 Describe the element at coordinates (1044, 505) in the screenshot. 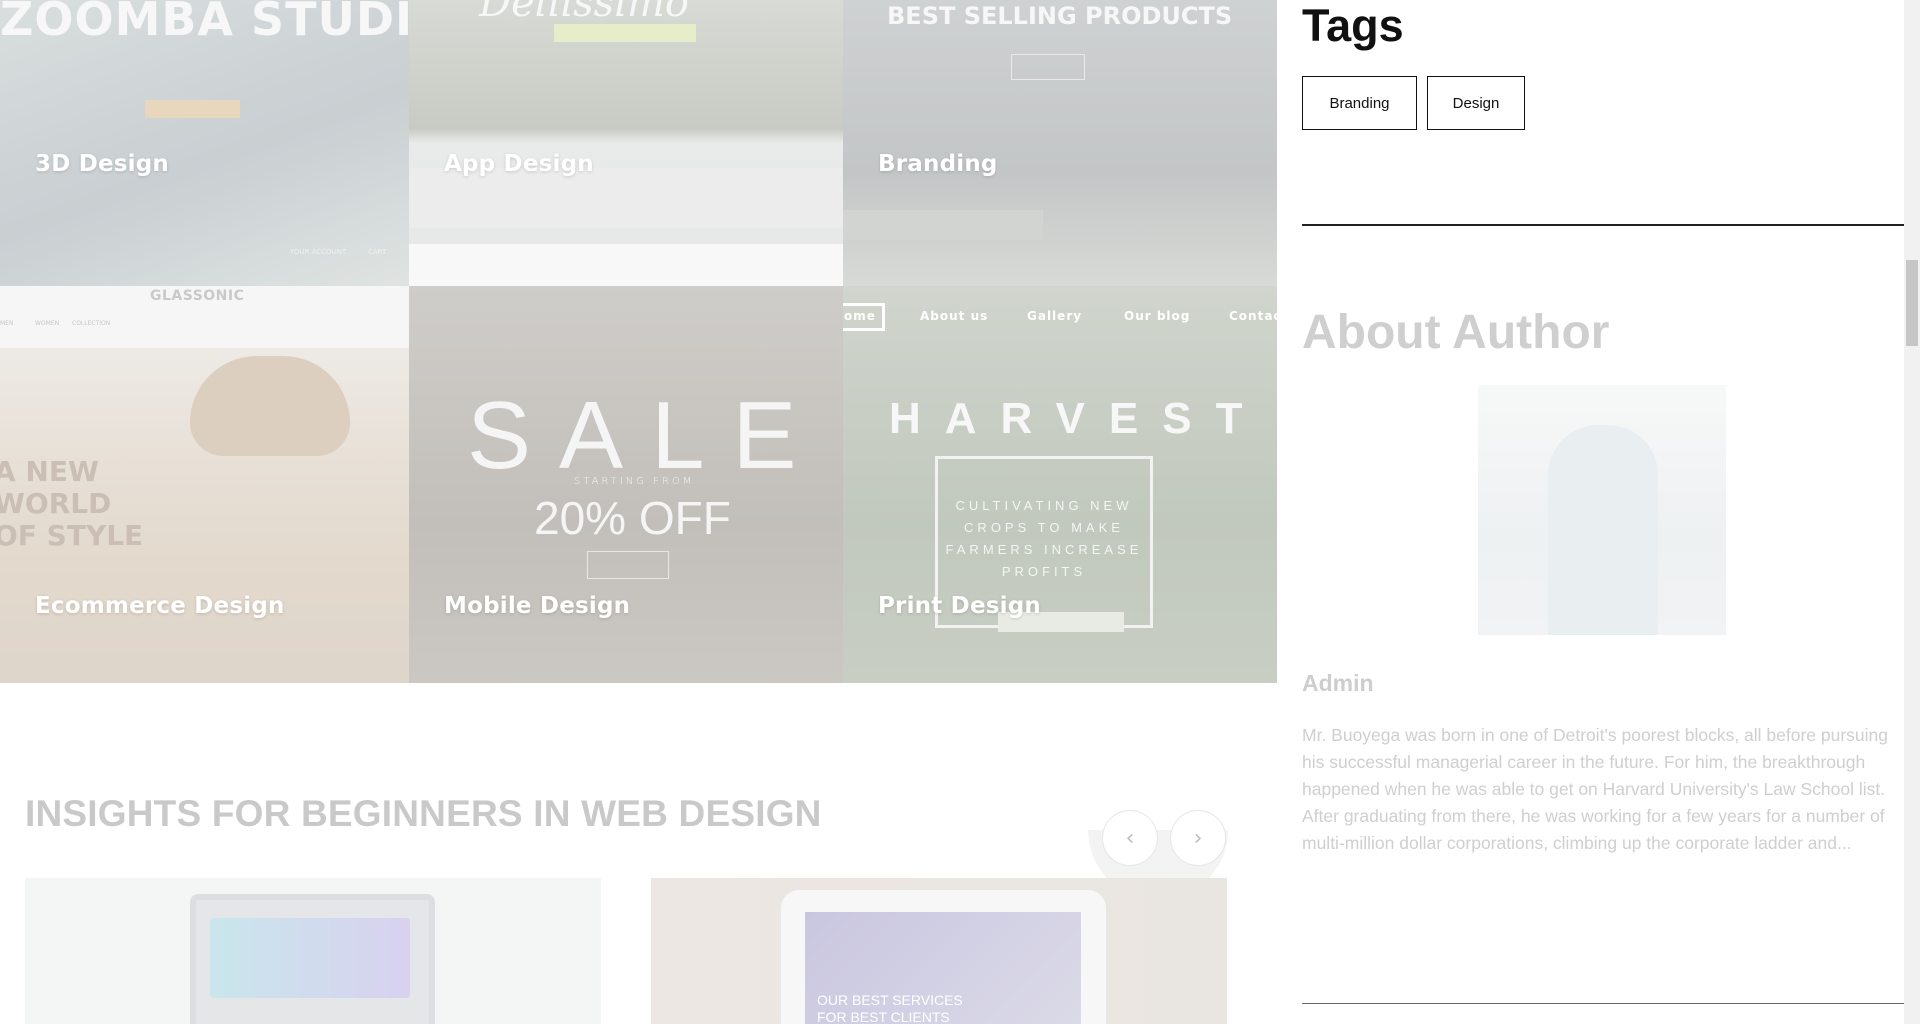

I see `tile-art-line: CULTIVATING NEW` at that location.